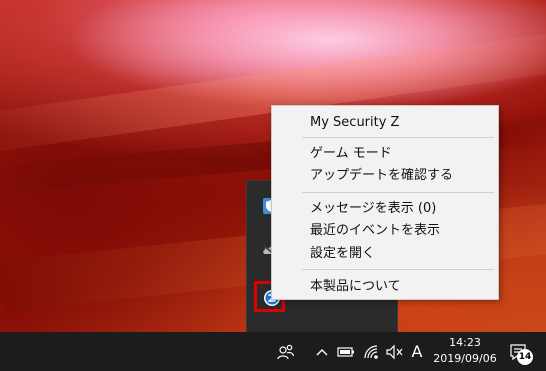 This screenshot has height=371, width=546. What do you see at coordinates (286, 352) in the screenshot?
I see `people-icon` at bounding box center [286, 352].